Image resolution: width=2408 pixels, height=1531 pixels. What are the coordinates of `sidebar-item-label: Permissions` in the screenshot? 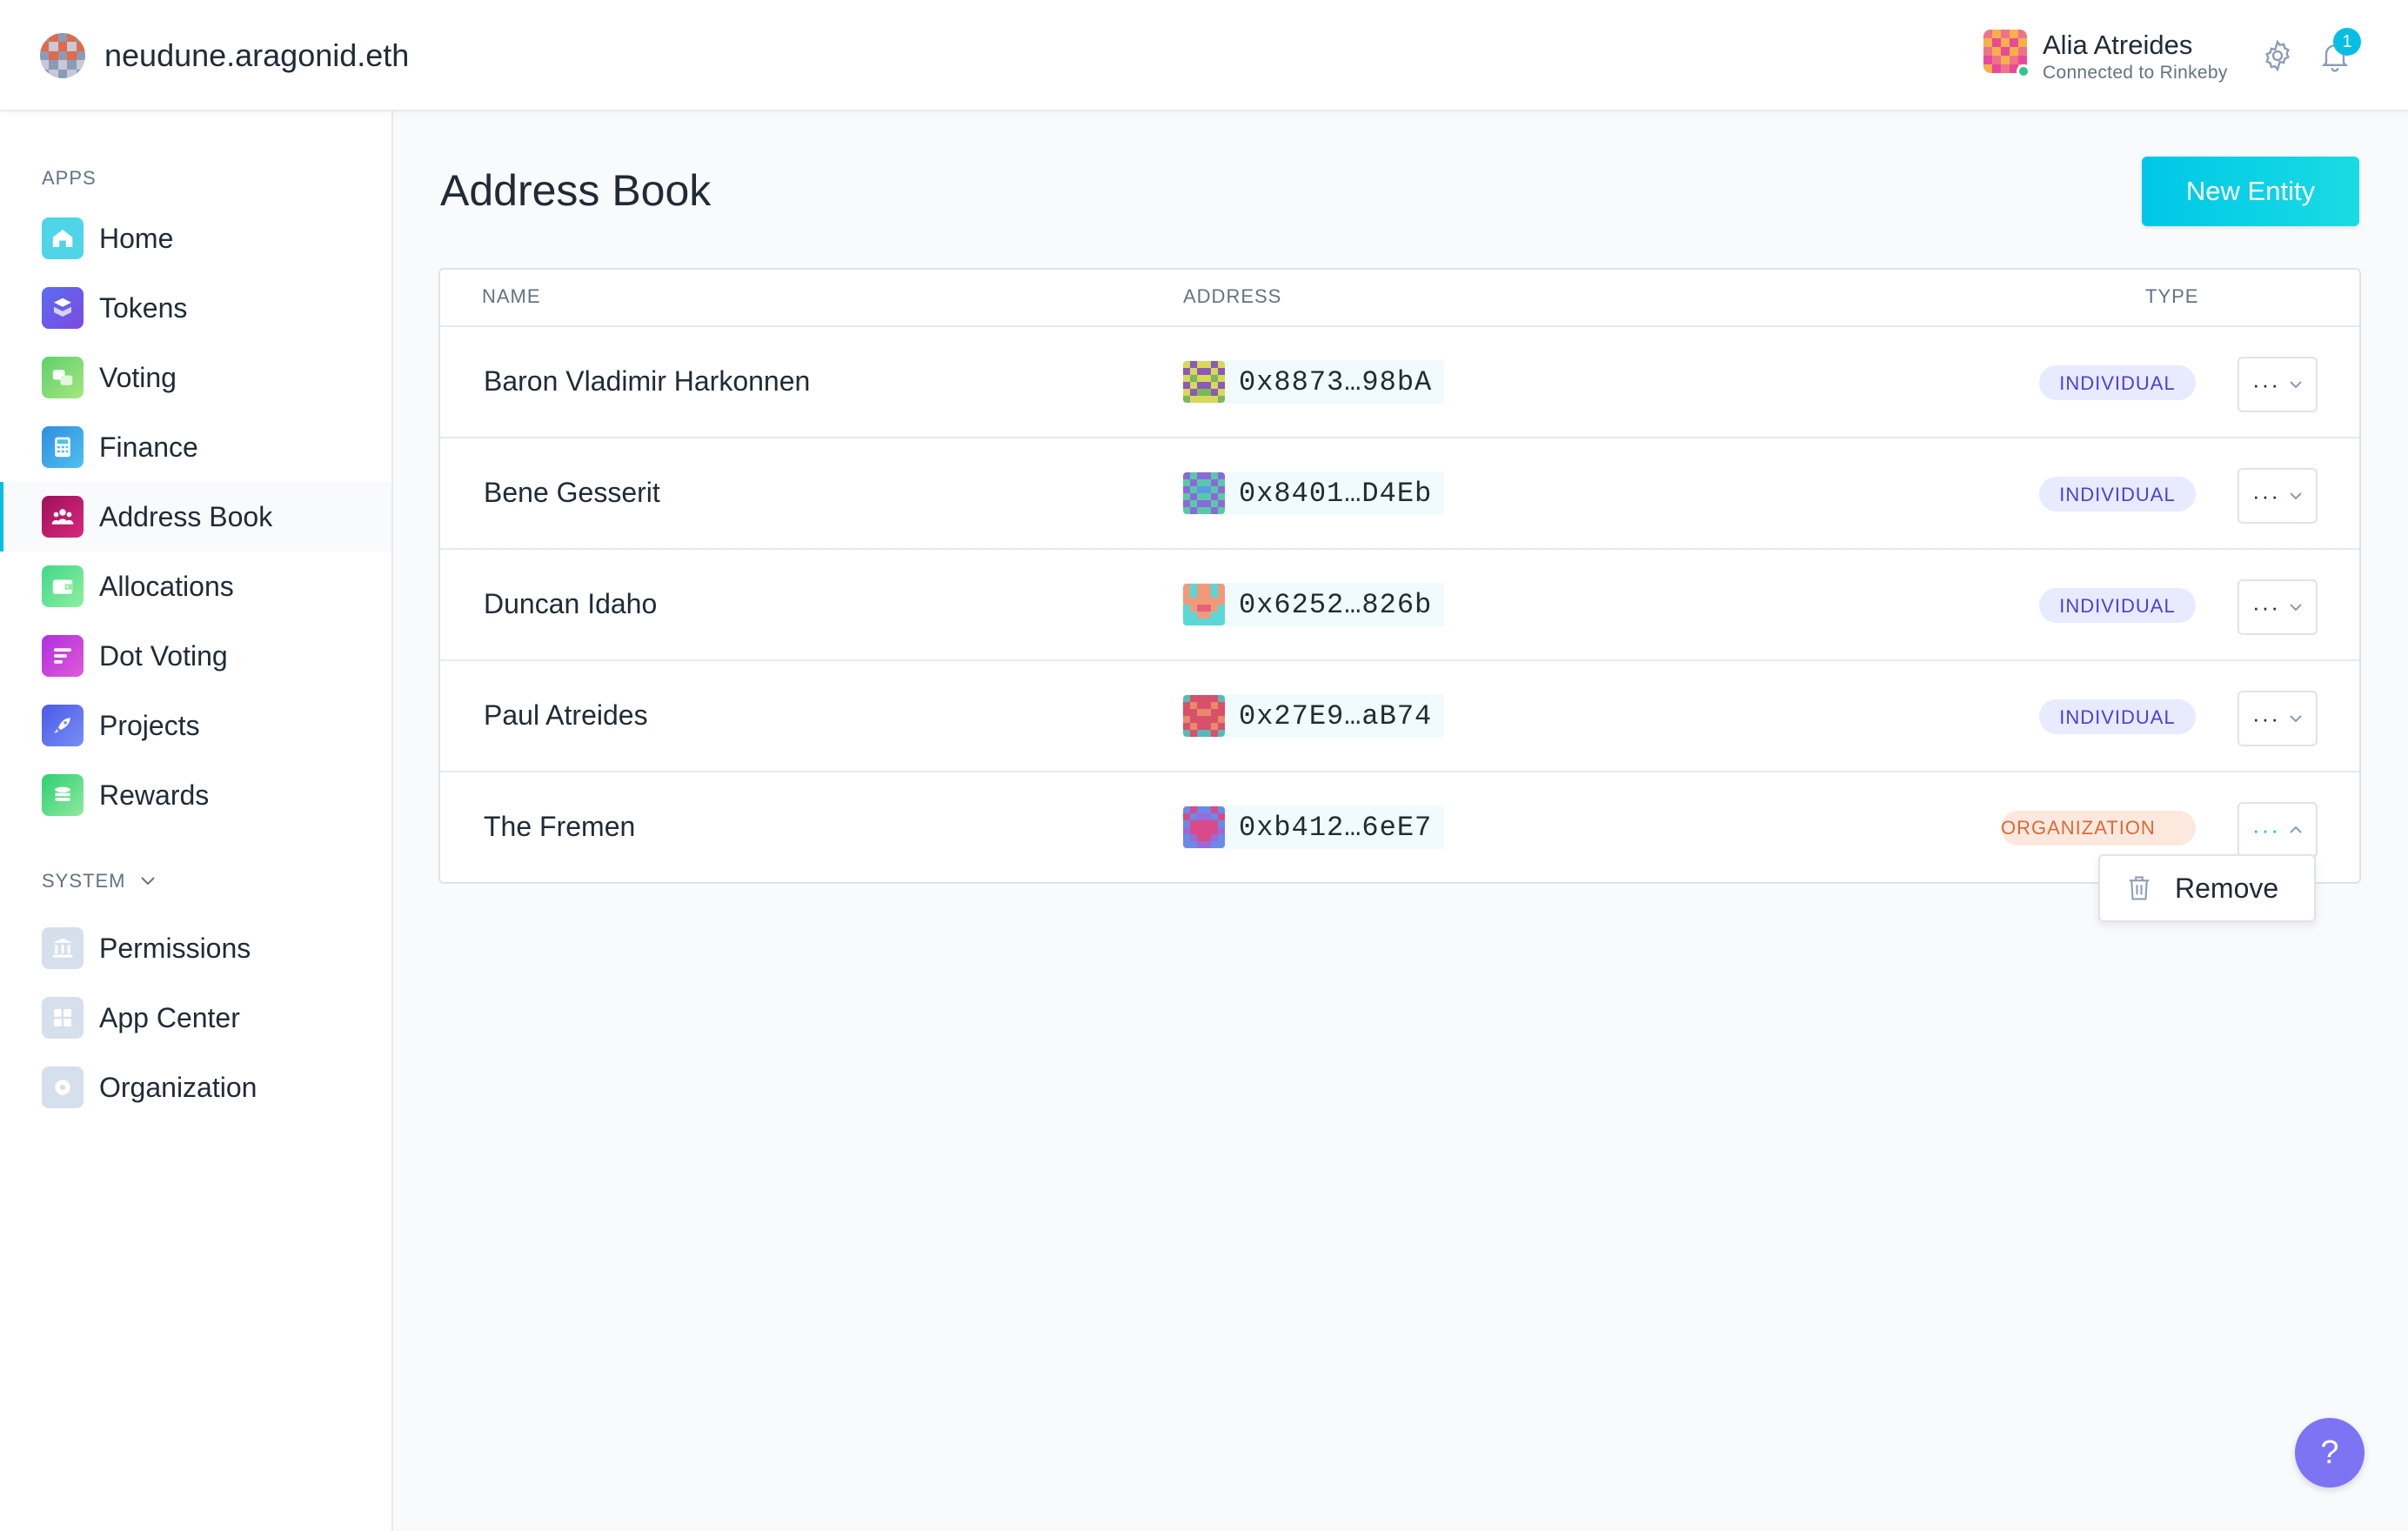 It's located at (175, 948).